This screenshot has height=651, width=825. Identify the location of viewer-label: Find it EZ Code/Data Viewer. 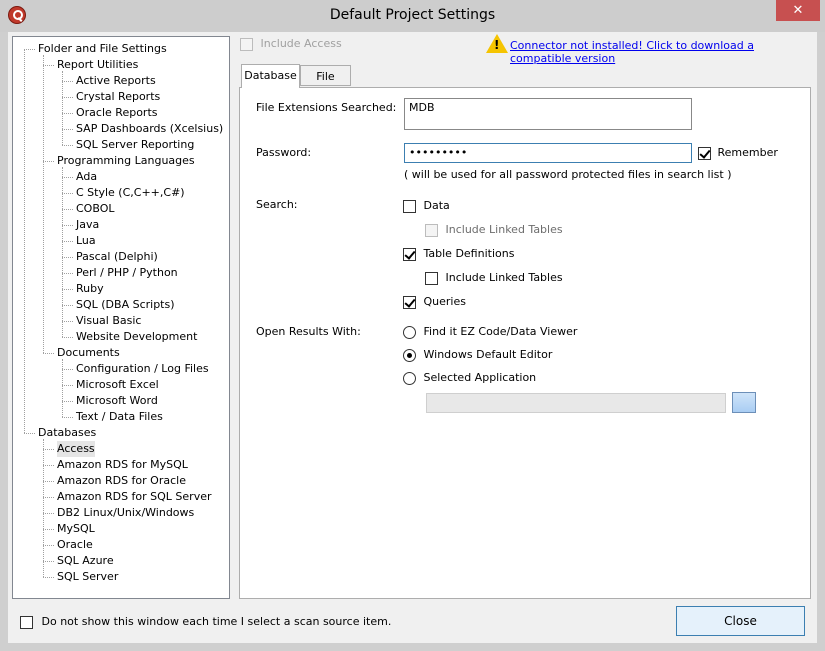
(500, 331).